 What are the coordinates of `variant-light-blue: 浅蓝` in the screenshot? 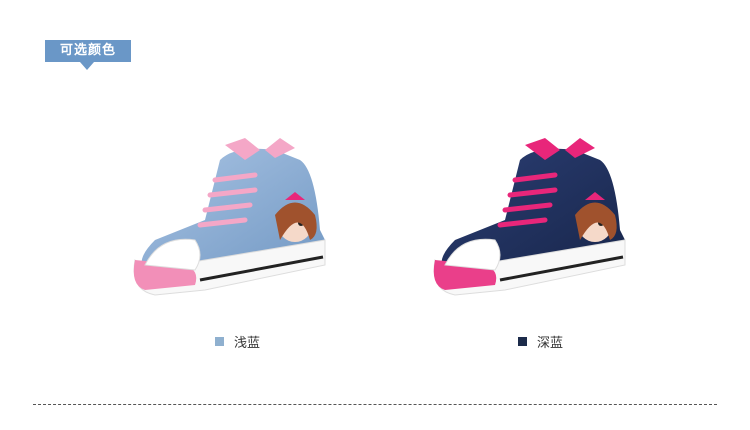 It's located at (237, 341).